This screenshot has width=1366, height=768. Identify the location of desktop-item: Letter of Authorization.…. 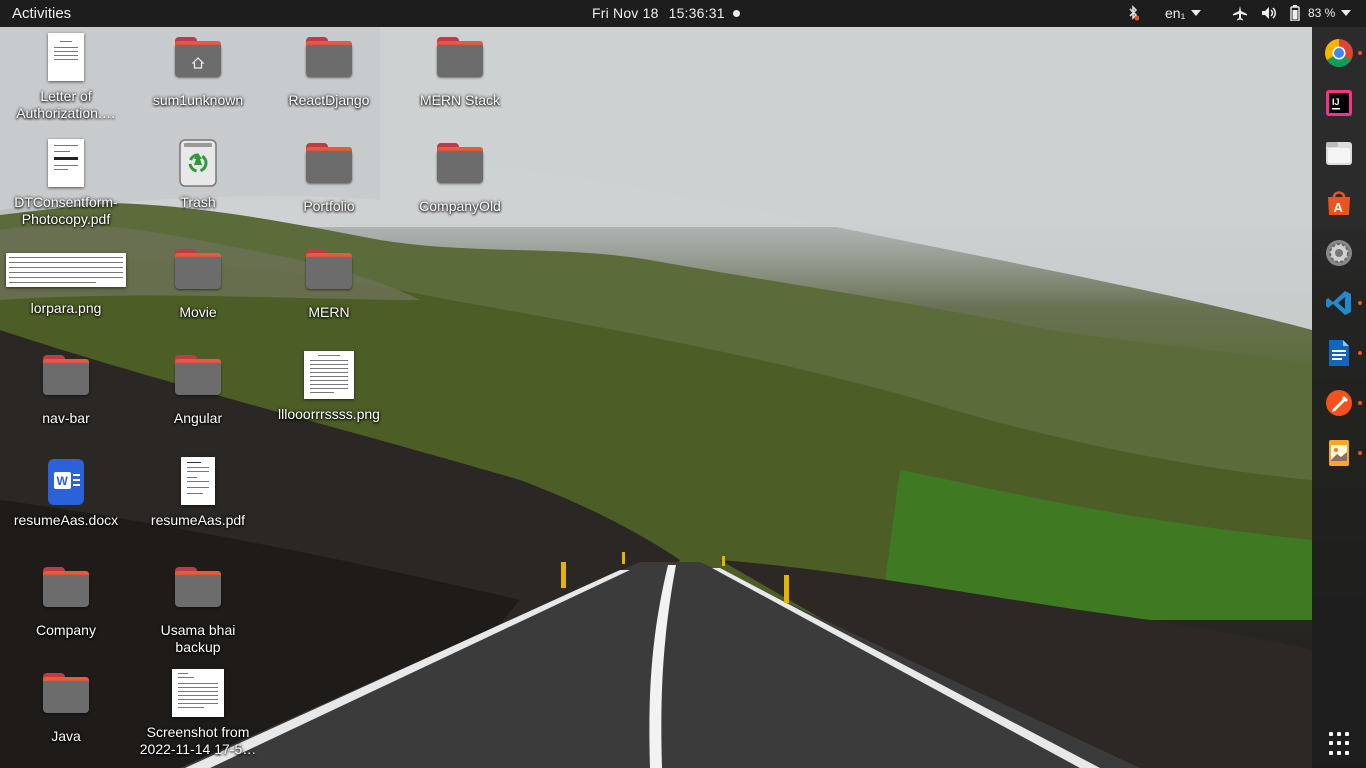
(66, 77).